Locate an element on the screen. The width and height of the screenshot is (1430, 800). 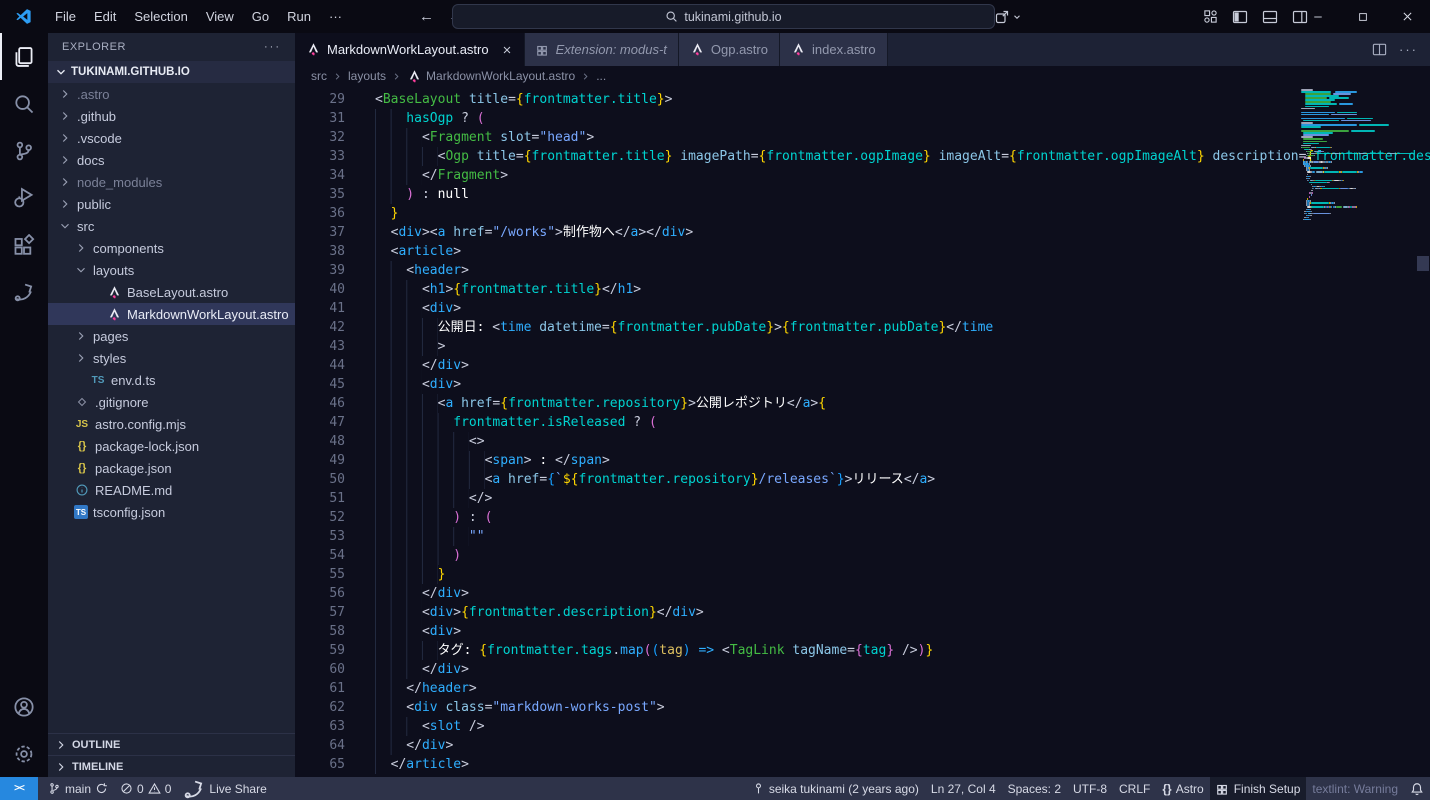
breadcrumb-item: MarkdownWorkLayout.astro is located at coordinates (491, 76).